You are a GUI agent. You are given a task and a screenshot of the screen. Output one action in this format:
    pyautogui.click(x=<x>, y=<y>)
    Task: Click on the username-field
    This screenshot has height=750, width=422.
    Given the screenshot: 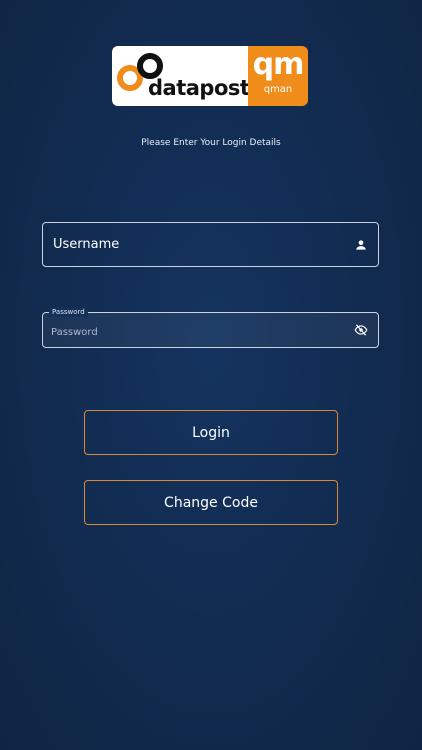 What is the action you would take?
    pyautogui.click(x=210, y=244)
    